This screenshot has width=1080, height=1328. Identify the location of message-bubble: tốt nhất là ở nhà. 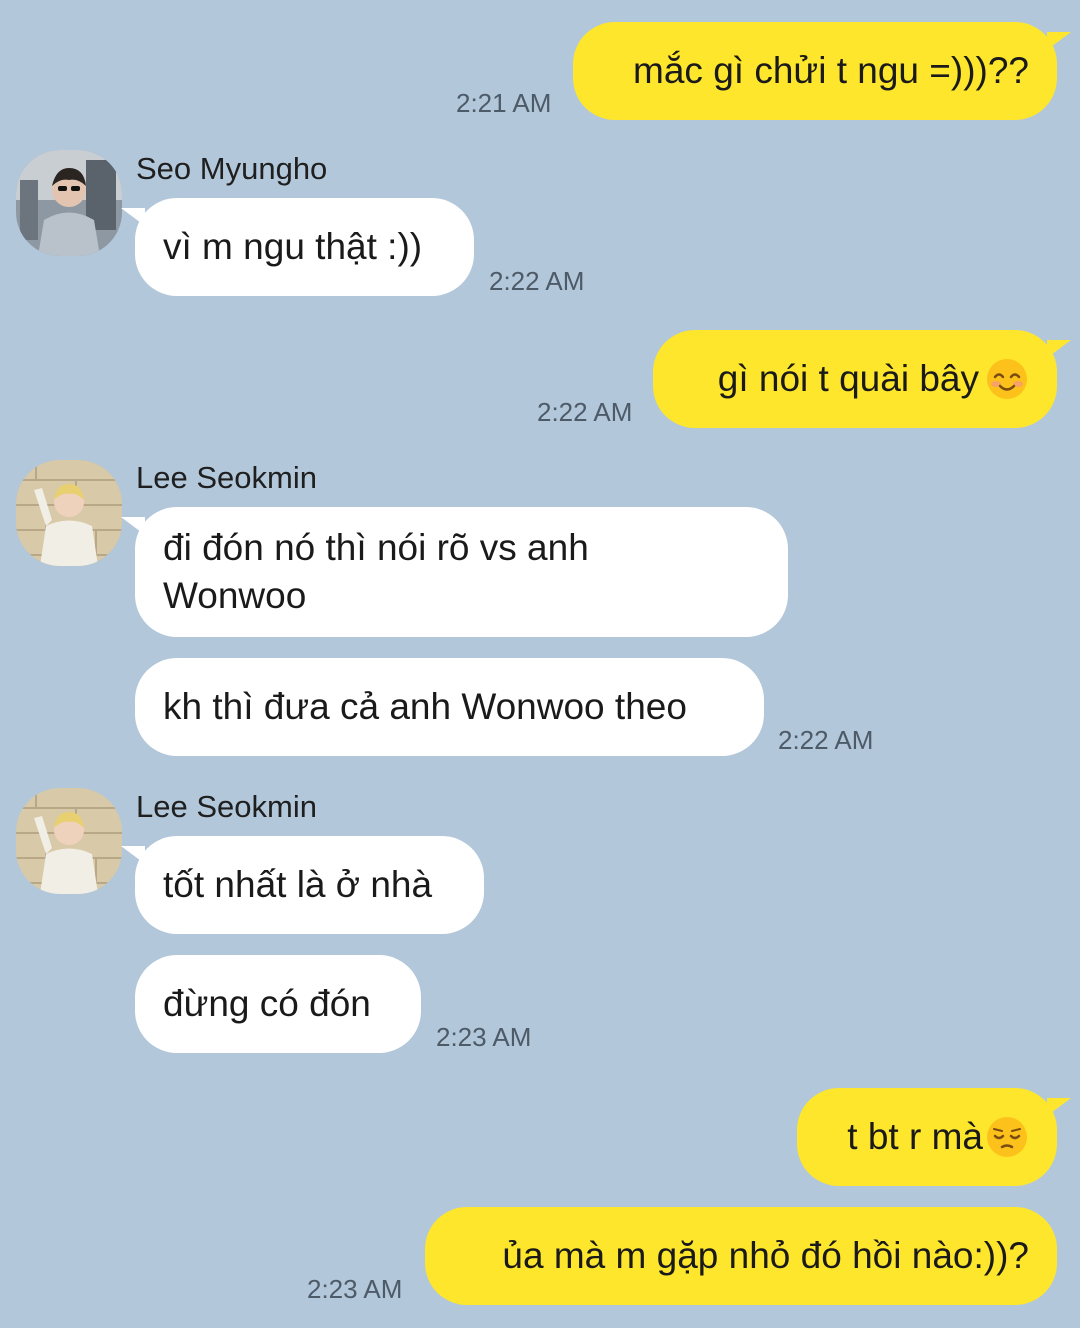
(302, 885).